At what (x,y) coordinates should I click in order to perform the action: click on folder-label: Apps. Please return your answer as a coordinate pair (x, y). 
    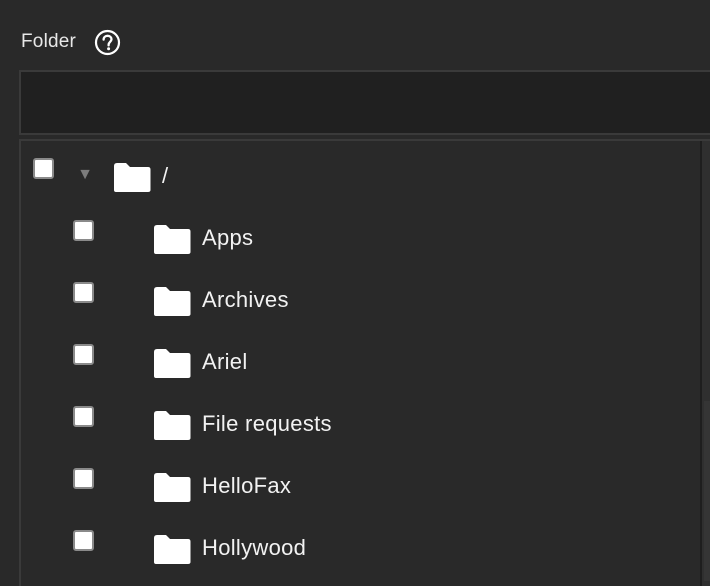
    Looking at the image, I should click on (228, 237).